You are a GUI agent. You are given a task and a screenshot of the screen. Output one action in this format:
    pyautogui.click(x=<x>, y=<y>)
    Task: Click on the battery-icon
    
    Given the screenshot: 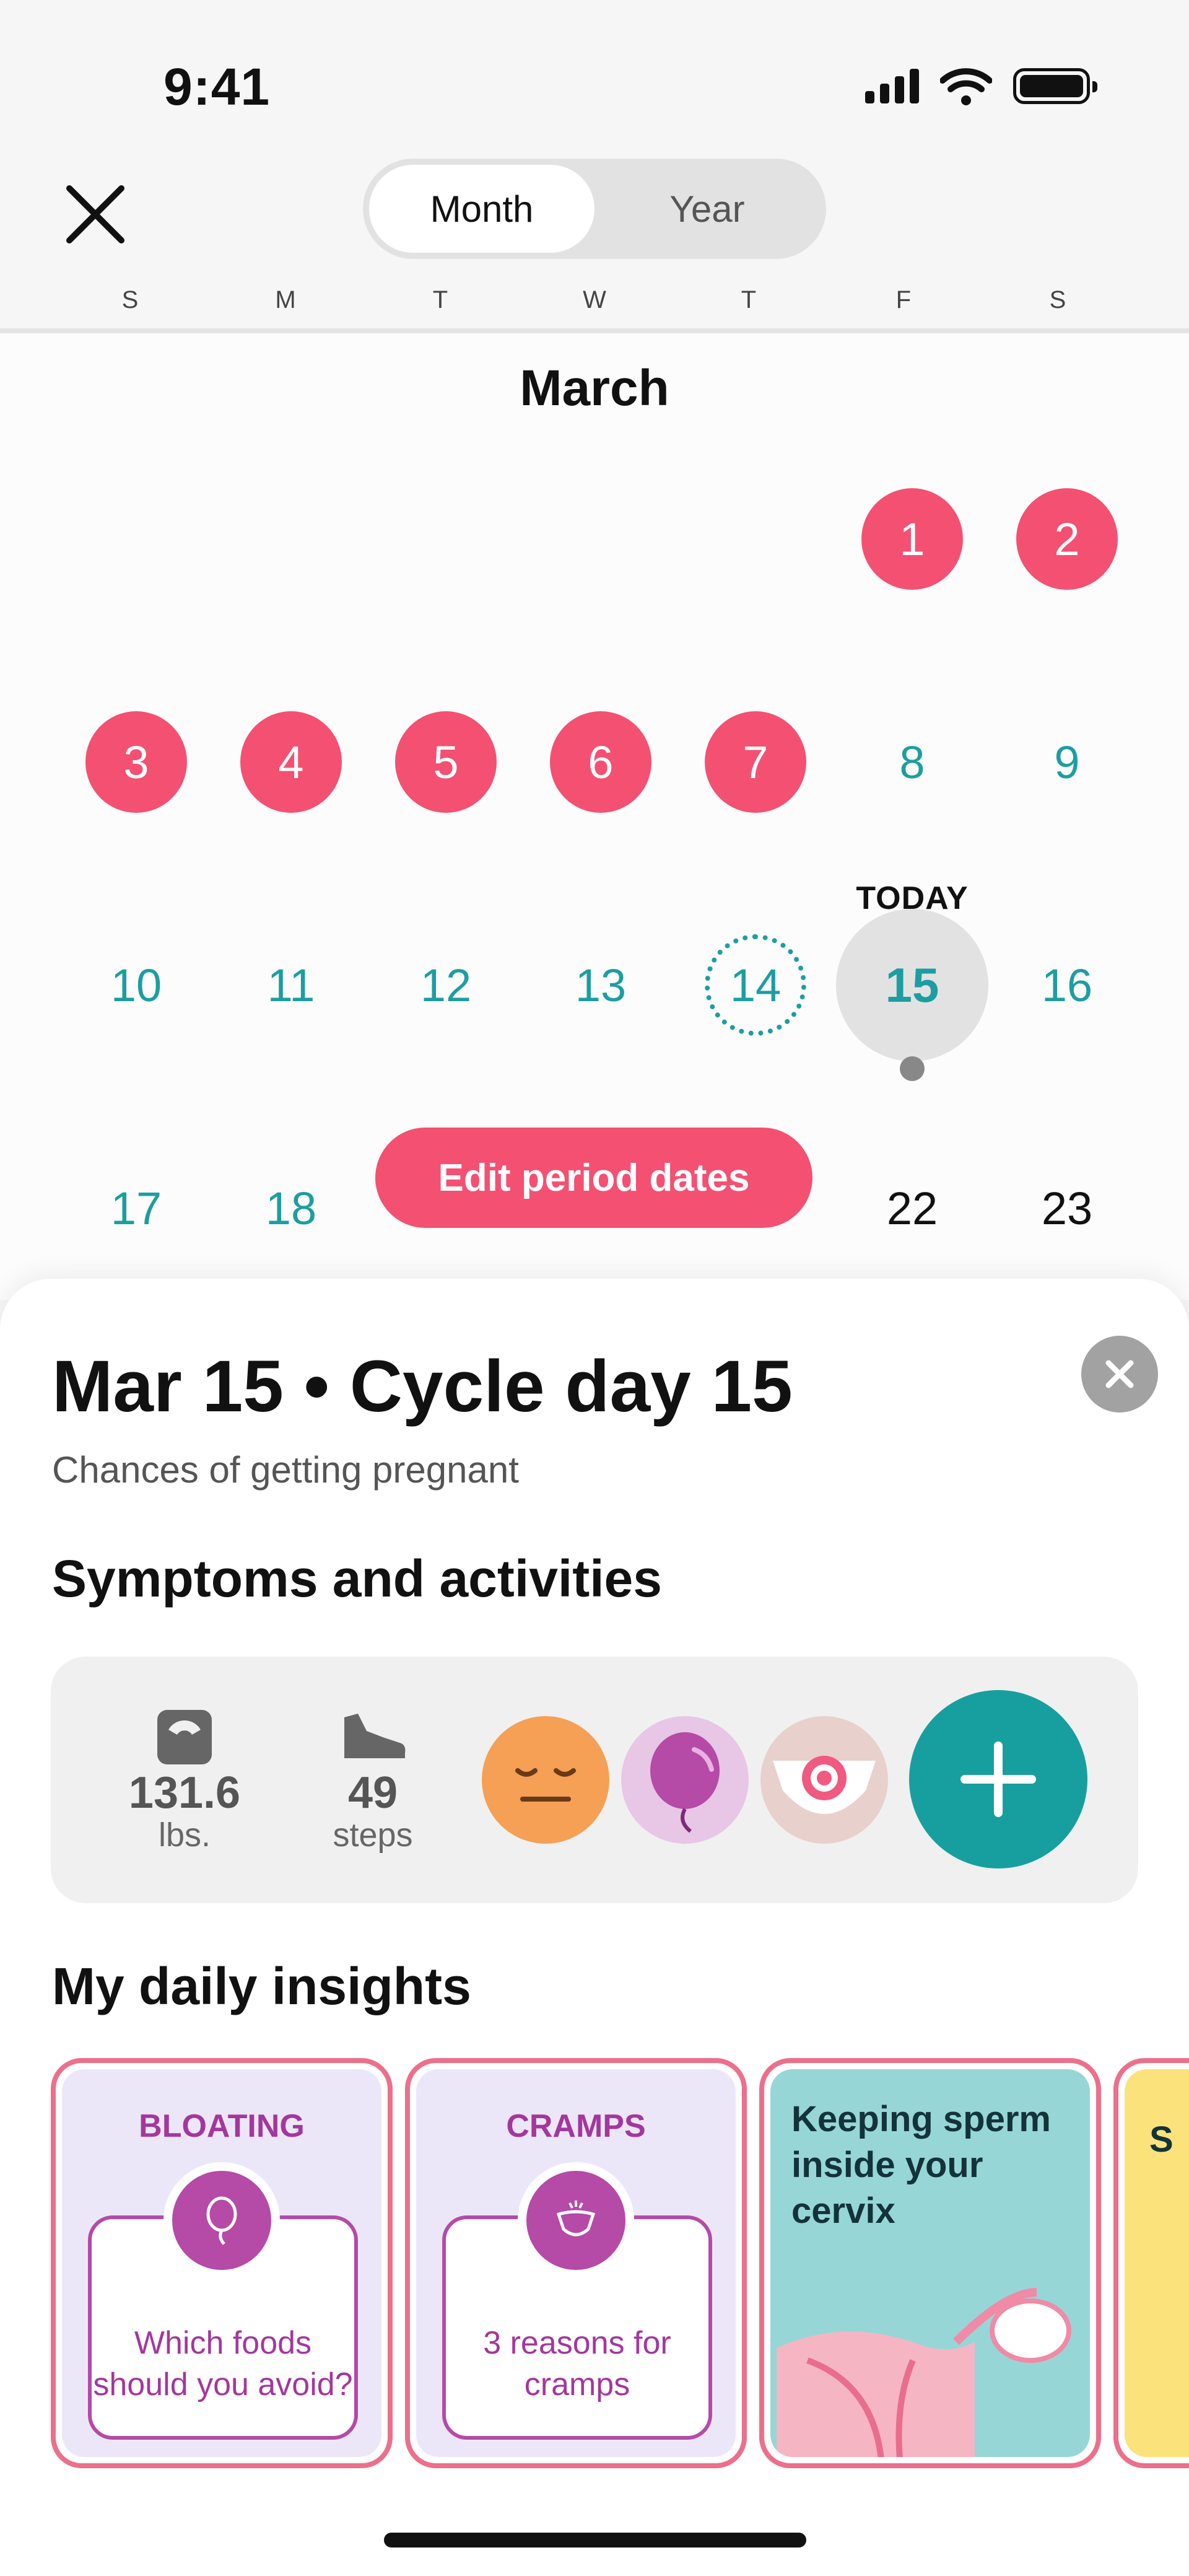 What is the action you would take?
    pyautogui.click(x=1055, y=86)
    